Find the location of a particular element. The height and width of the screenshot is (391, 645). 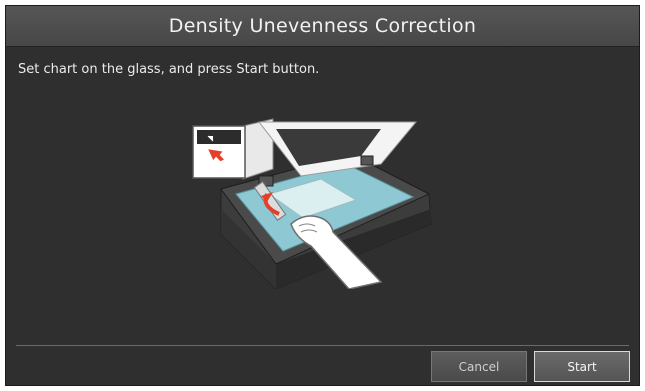

dialog-title: Density Unevenness Correction is located at coordinates (322, 26).